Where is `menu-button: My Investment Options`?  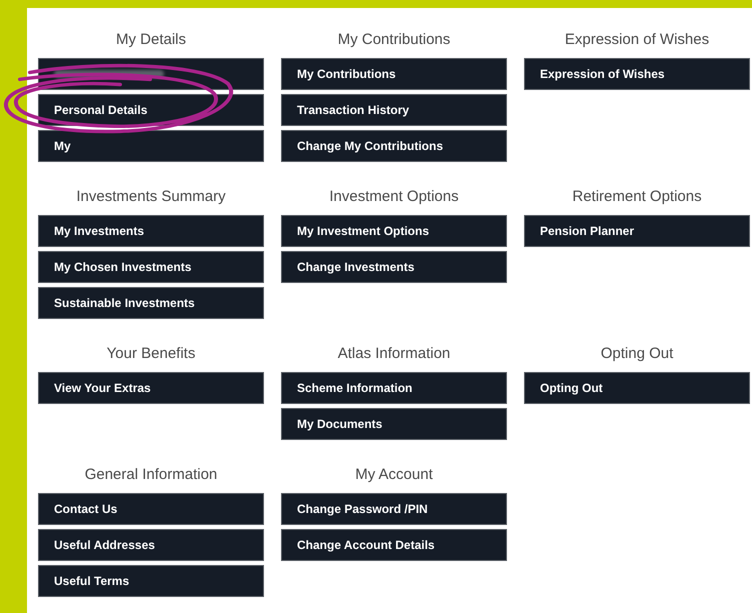 menu-button: My Investment Options is located at coordinates (394, 231).